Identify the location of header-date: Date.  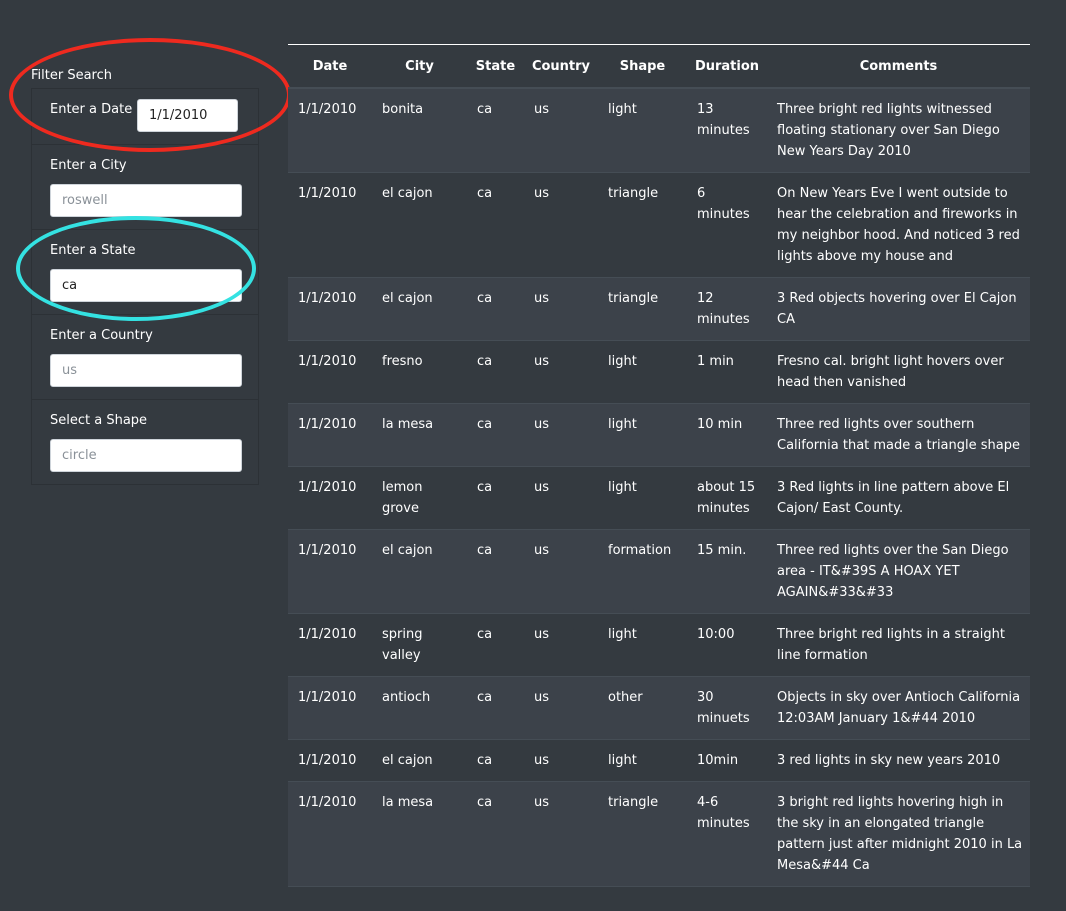
(330, 66).